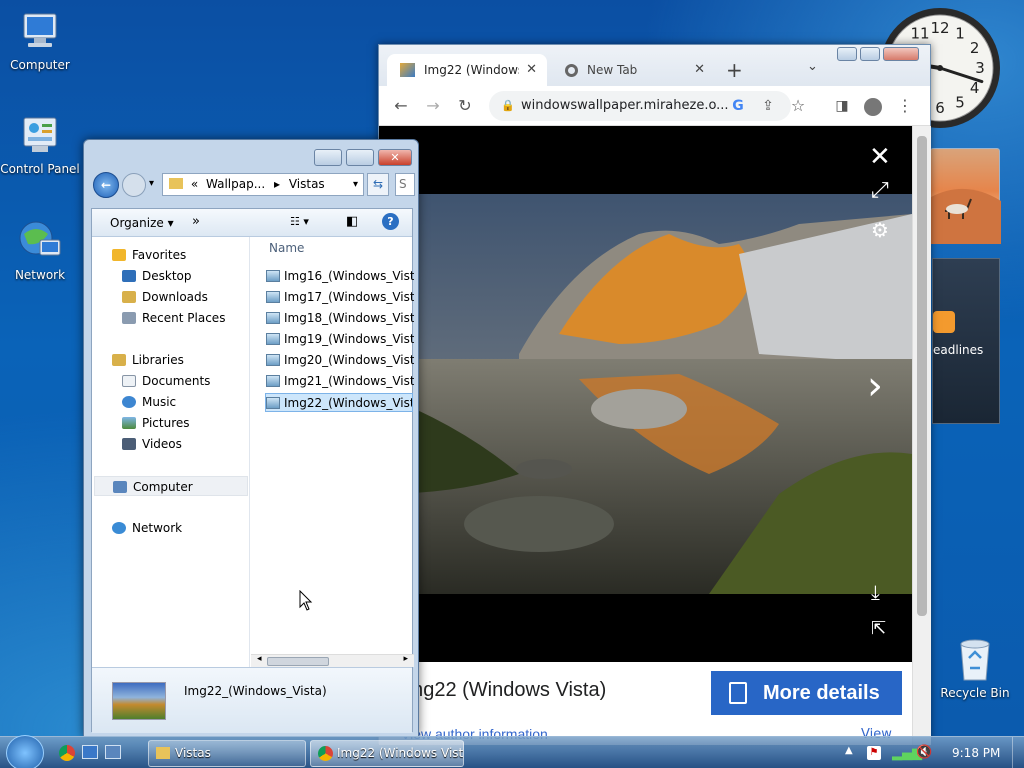 The image size is (1024, 768). What do you see at coordinates (340, 339) in the screenshot?
I see `file-item: Img19_(Windows_Vista)` at bounding box center [340, 339].